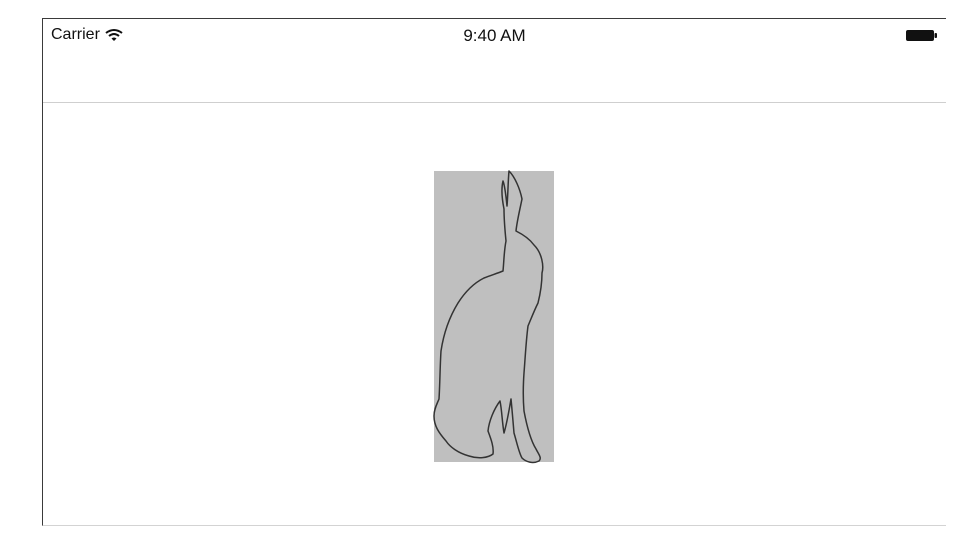 The width and height of the screenshot is (970, 536). I want to click on status-time: 9:40 AM, so click(494, 35).